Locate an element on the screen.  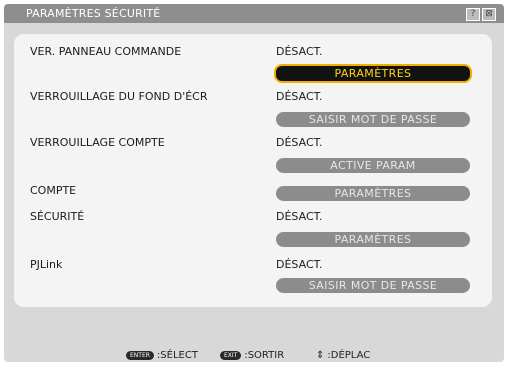
row-label-account-lock: VERROUILLAGE COMPTE is located at coordinates (97, 142).